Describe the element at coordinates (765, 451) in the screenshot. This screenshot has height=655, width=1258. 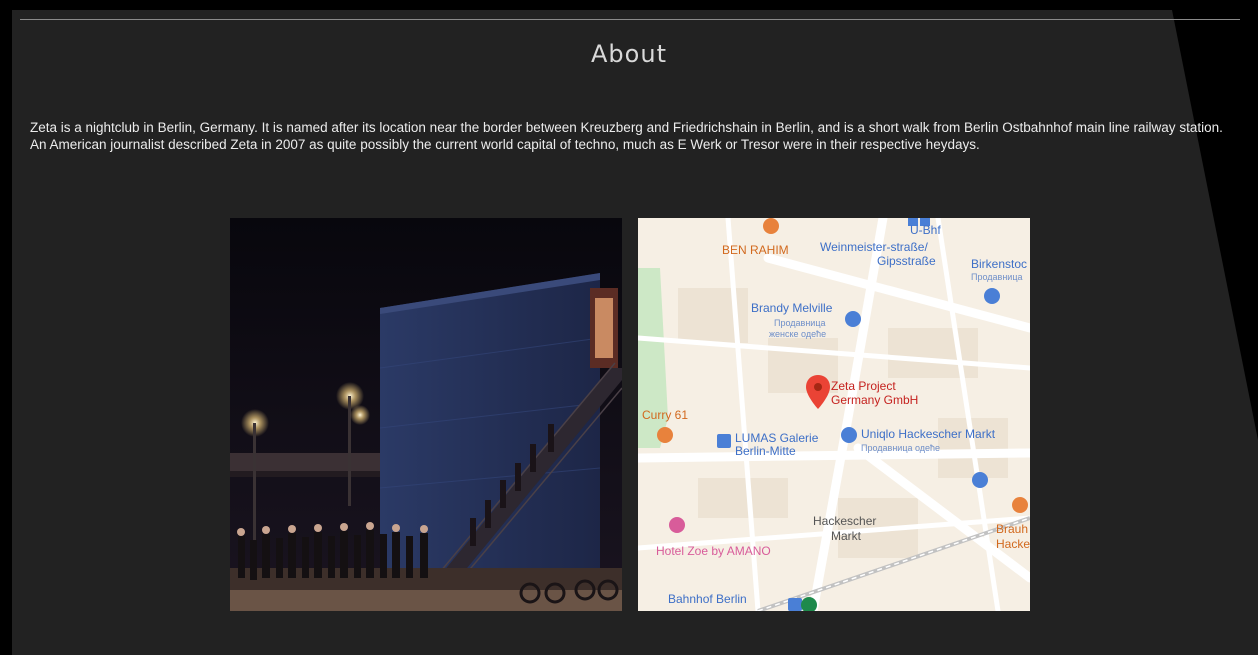
I see `map-label-lumas-2: Berlin-Mitte` at that location.